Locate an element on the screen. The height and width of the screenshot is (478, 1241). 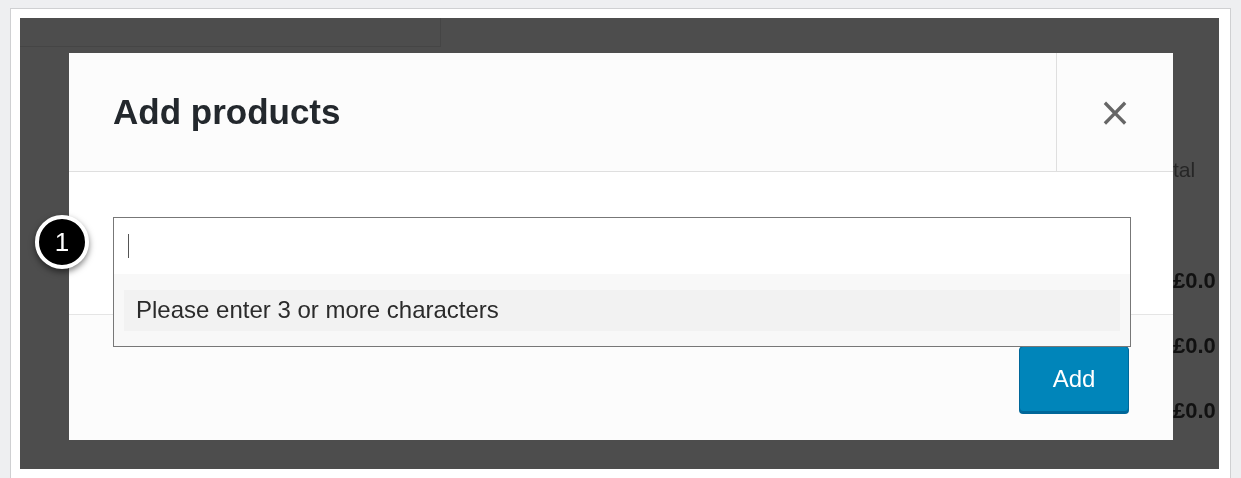
dialog-title: Add products is located at coordinates (227, 112).